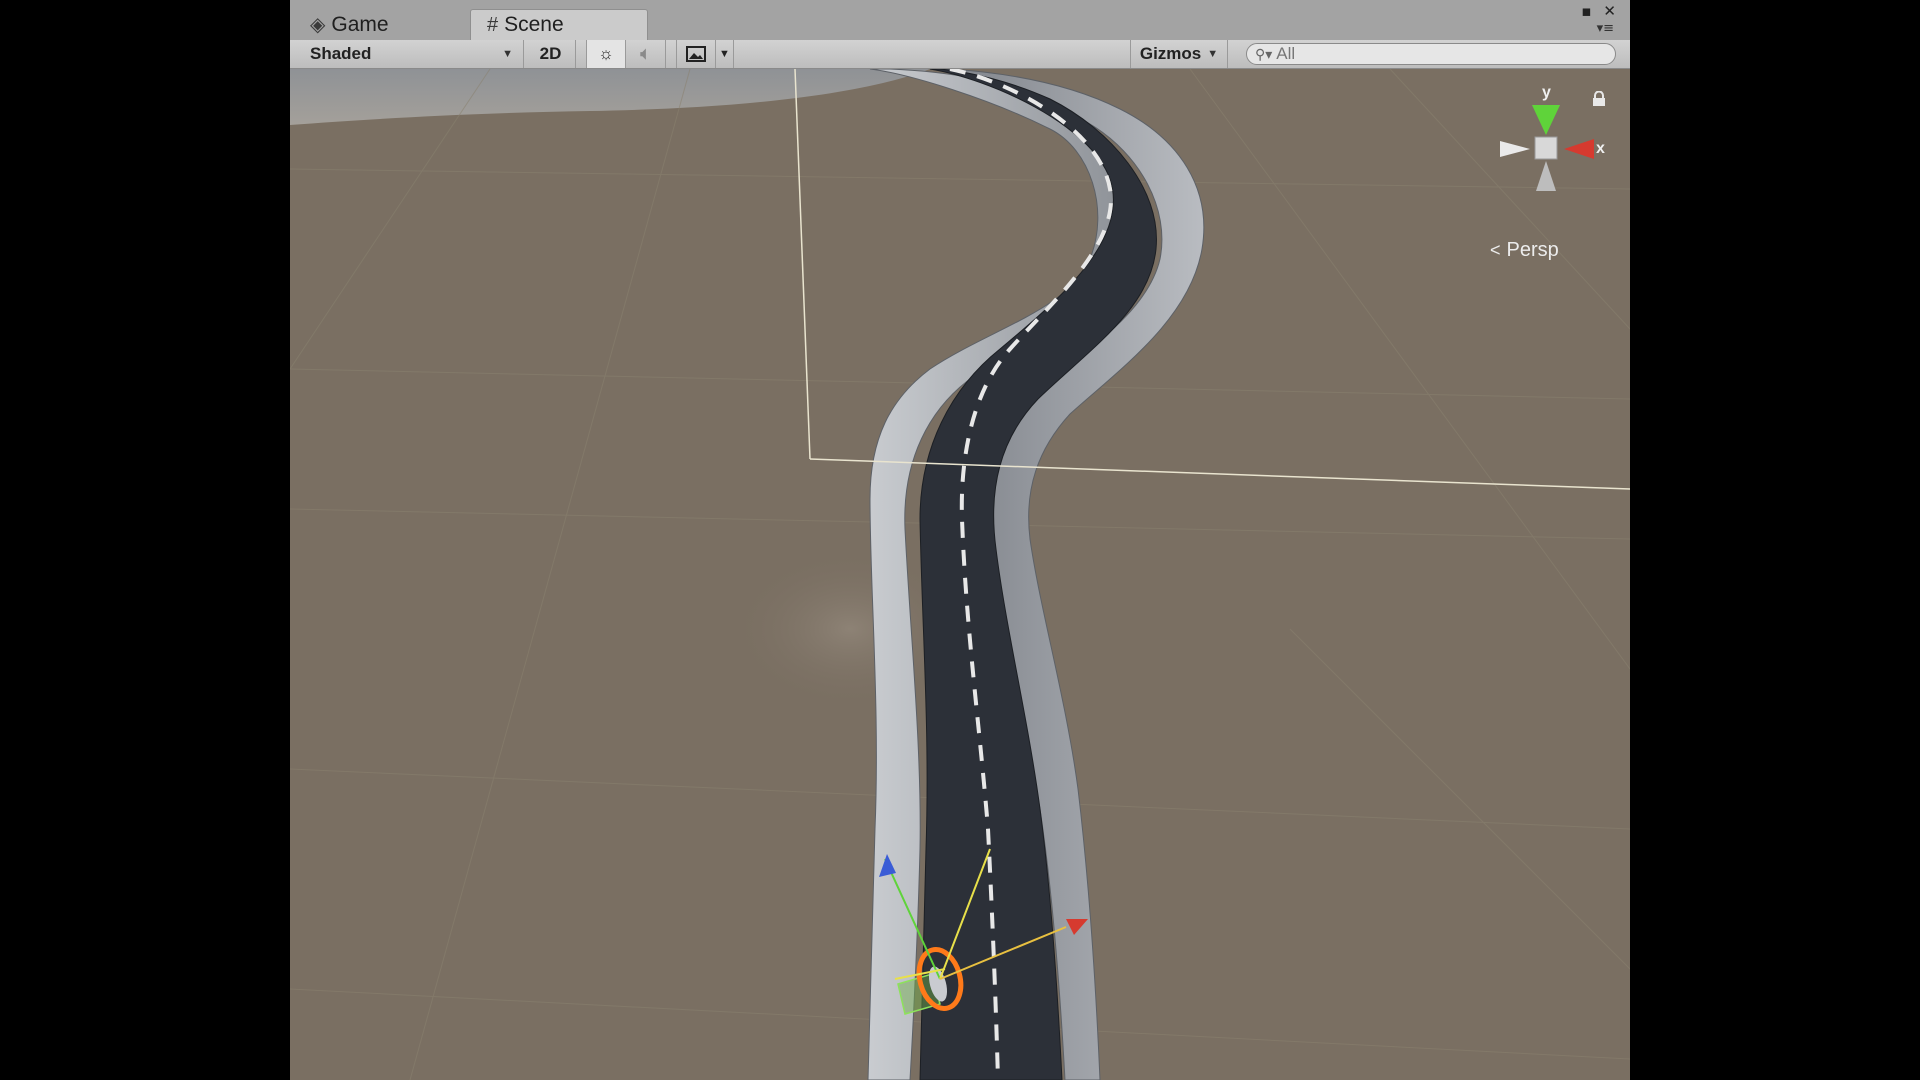 The image size is (1920, 1080). What do you see at coordinates (1170, 53) in the screenshot?
I see `gizmos-label: Gizmos` at bounding box center [1170, 53].